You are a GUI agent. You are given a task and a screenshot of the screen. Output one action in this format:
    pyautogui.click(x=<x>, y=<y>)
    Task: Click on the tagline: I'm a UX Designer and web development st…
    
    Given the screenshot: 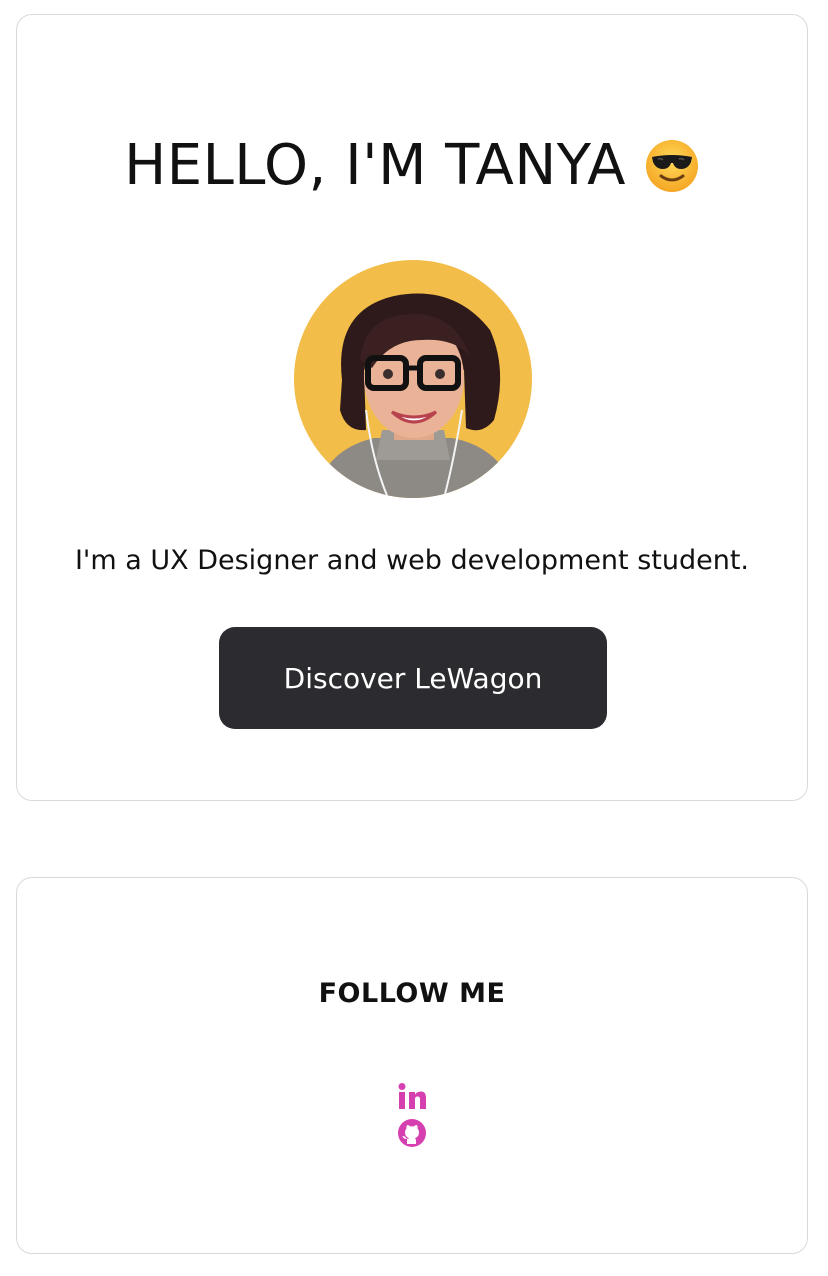 What is the action you would take?
    pyautogui.click(x=412, y=560)
    